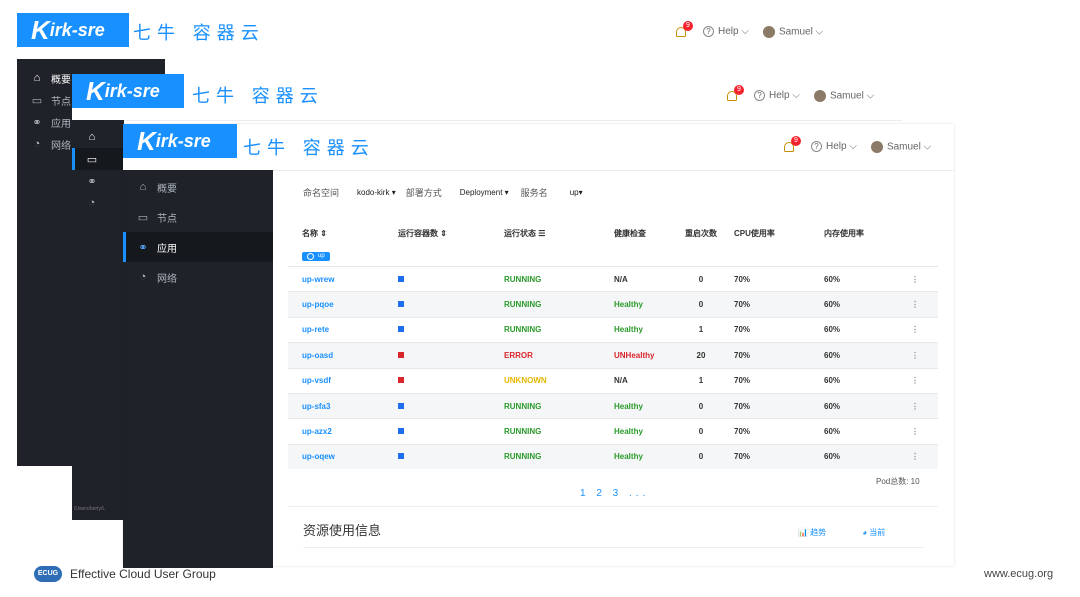  Describe the element at coordinates (343, 304) in the screenshot. I see `app-name-link: up-pqoe` at that location.